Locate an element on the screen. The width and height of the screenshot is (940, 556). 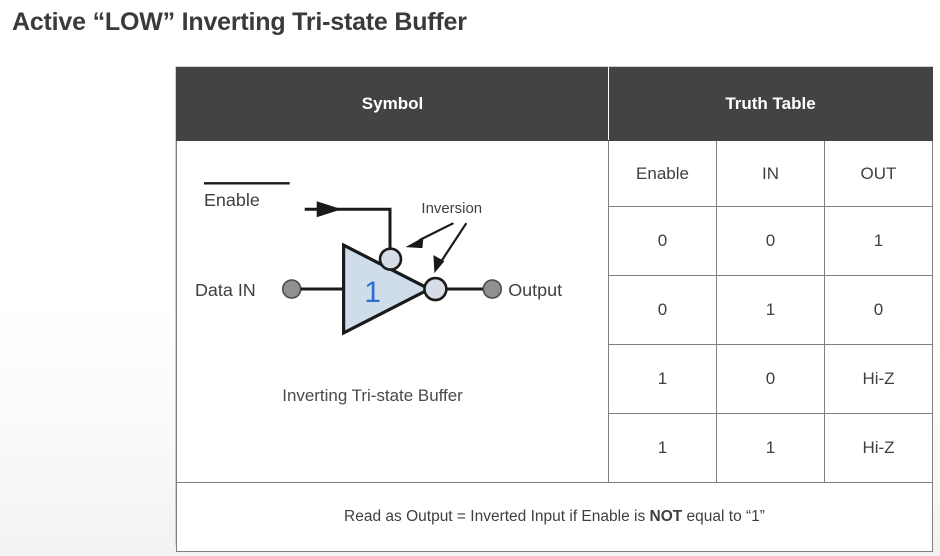
footer-emphasis: NOT is located at coordinates (666, 516).